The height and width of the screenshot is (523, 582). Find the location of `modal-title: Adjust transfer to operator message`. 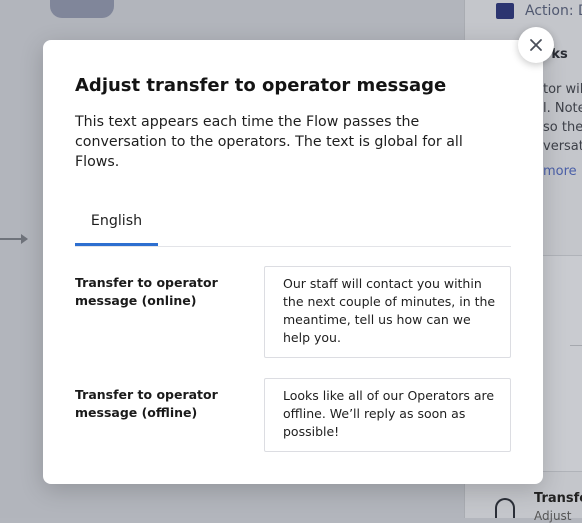

modal-title: Adjust transfer to operator message is located at coordinates (261, 85).